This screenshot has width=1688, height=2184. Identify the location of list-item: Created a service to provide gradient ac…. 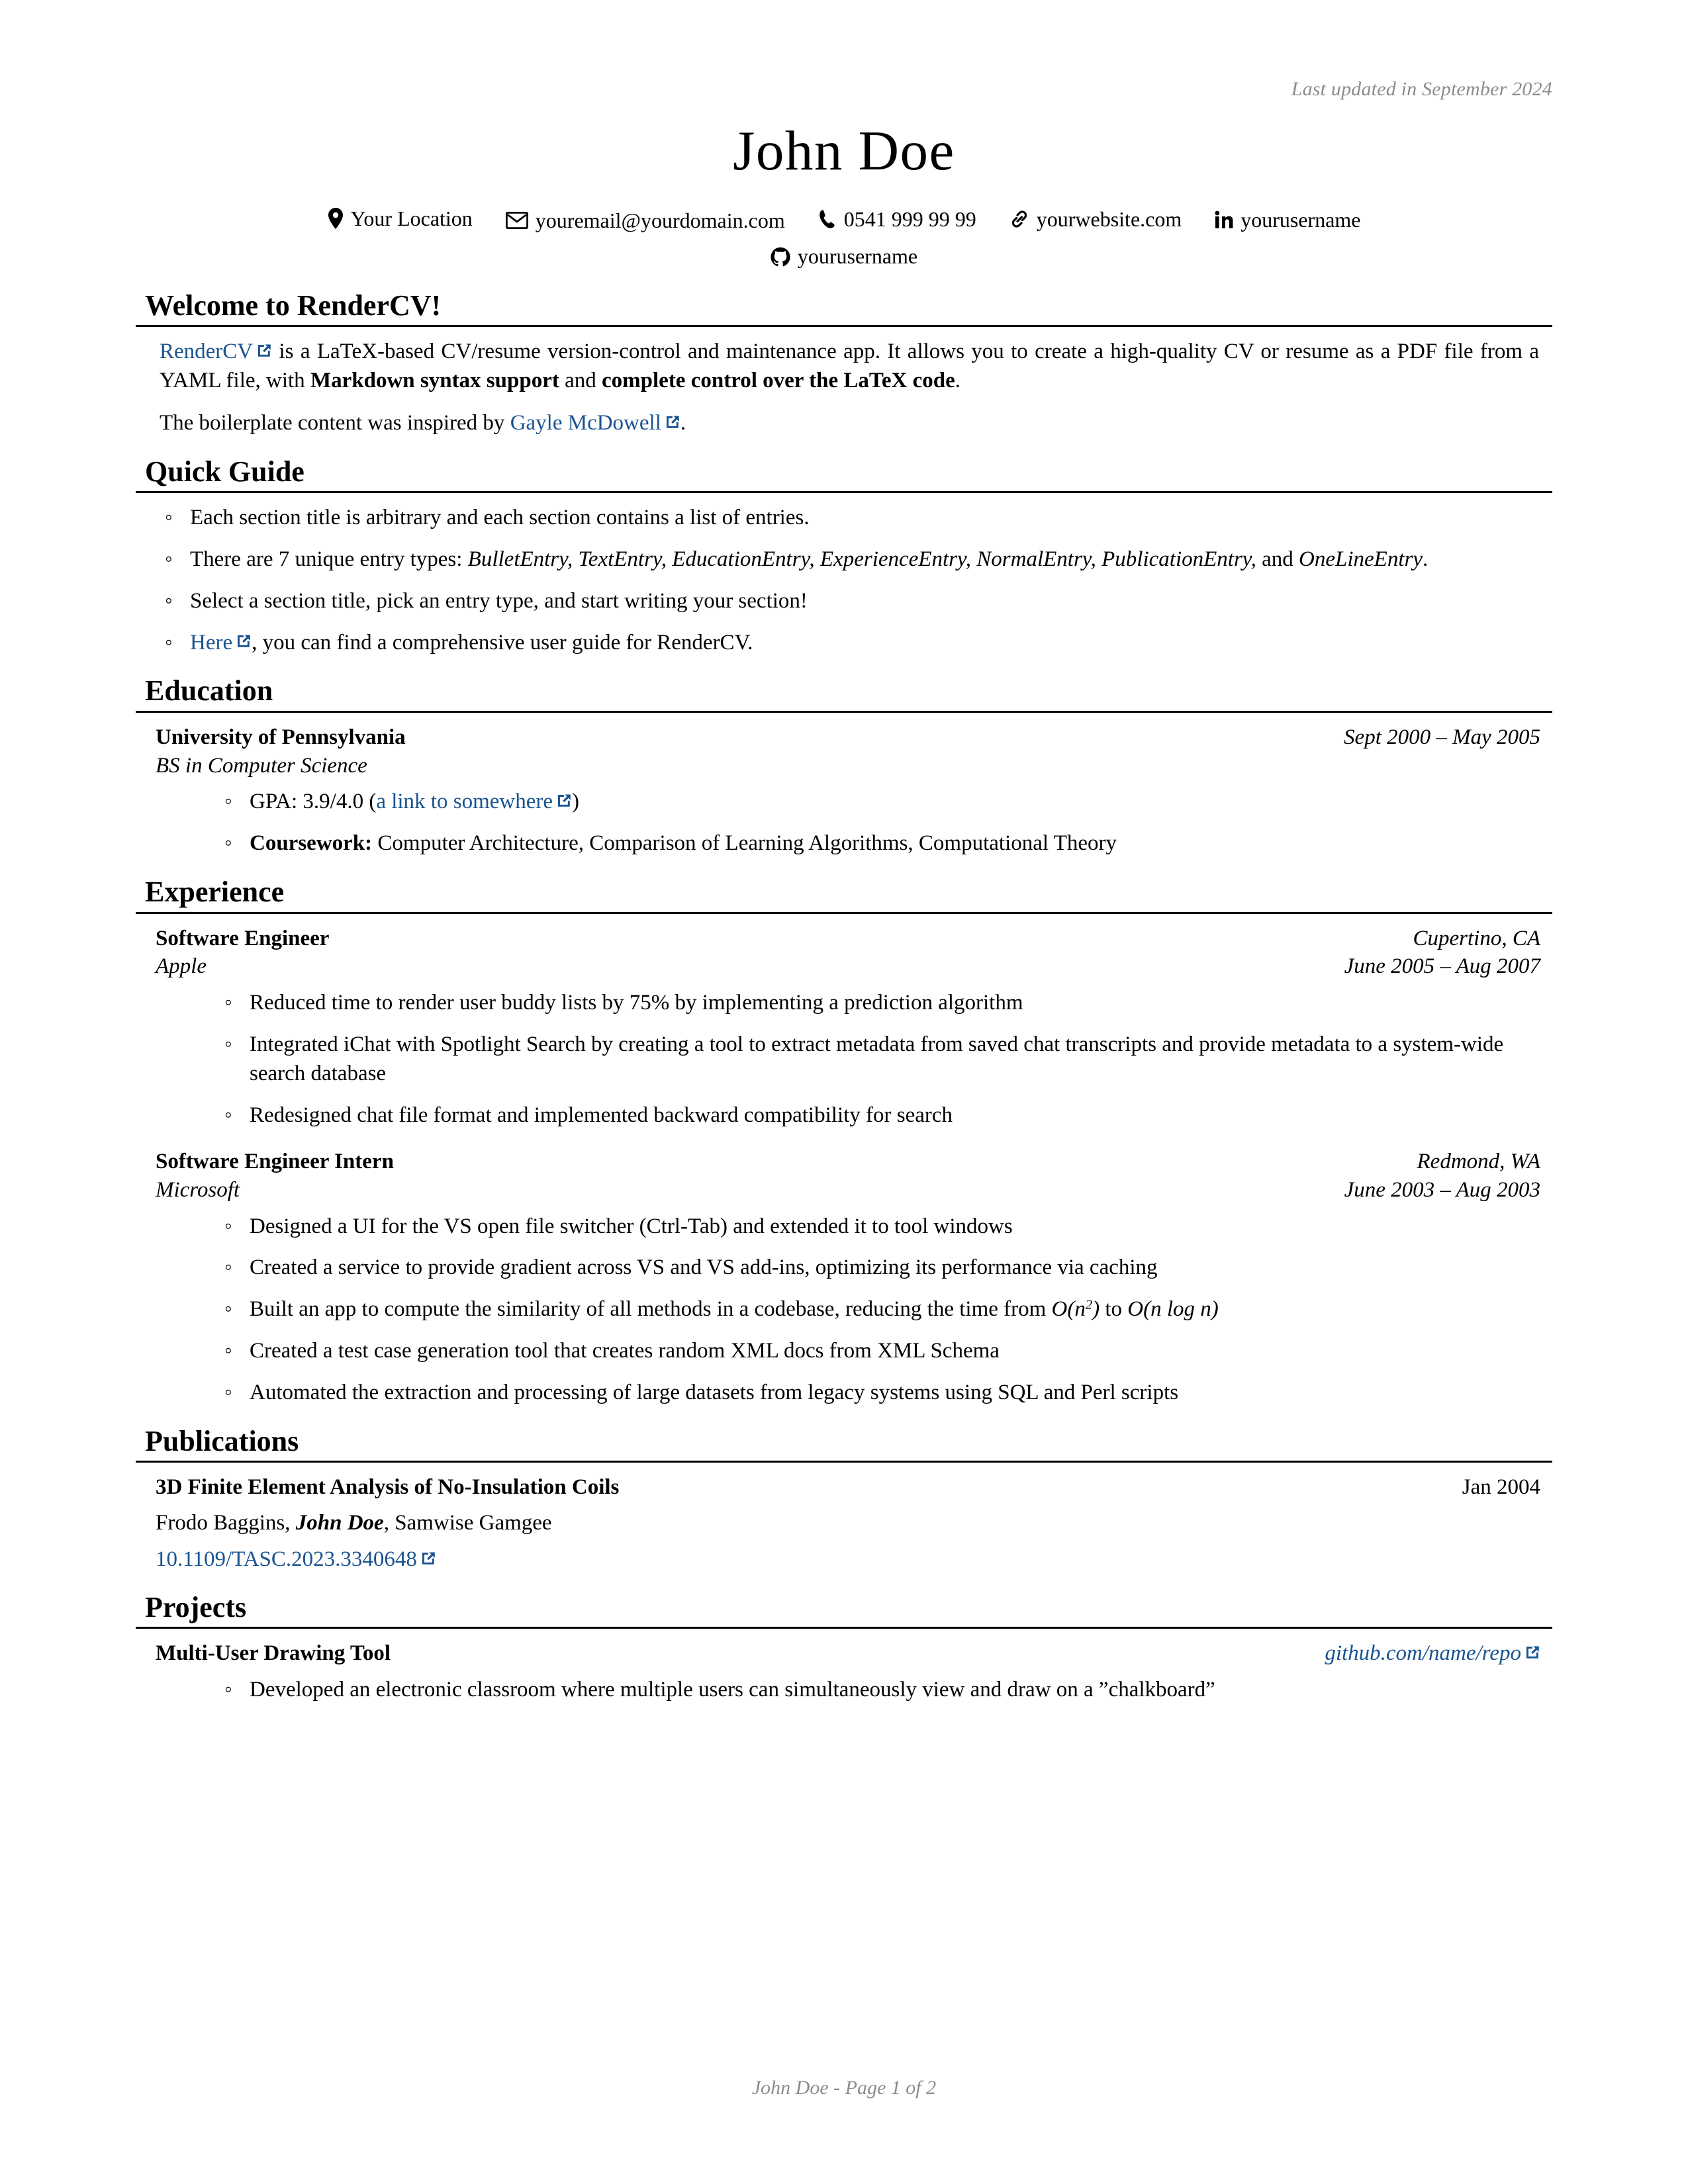
(873, 1268).